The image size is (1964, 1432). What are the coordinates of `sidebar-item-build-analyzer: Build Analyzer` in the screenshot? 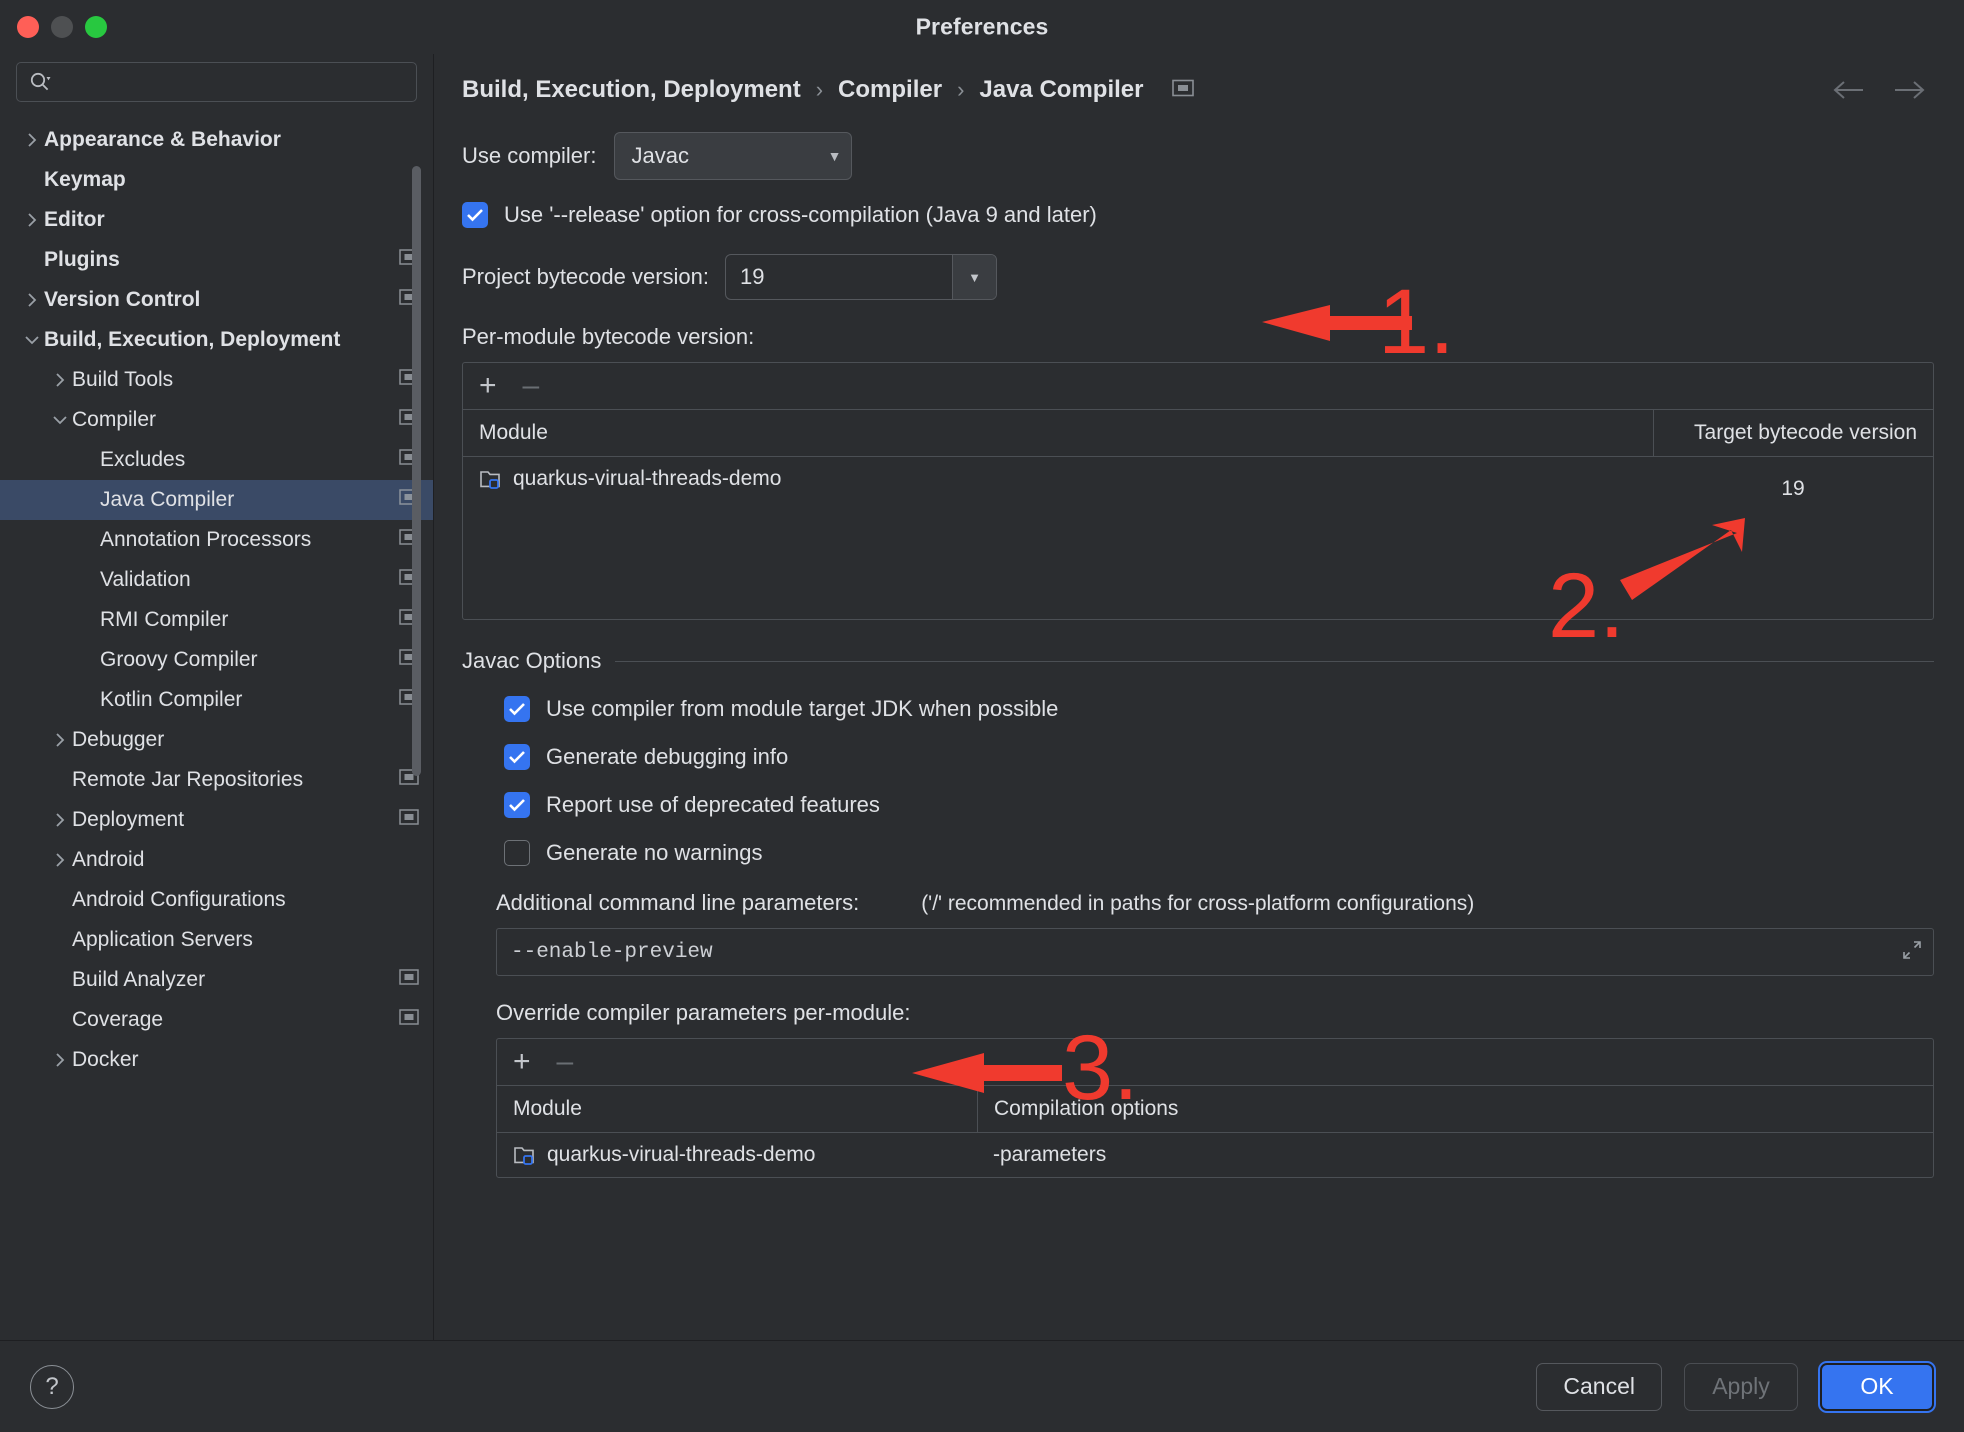 It's located at (216, 980).